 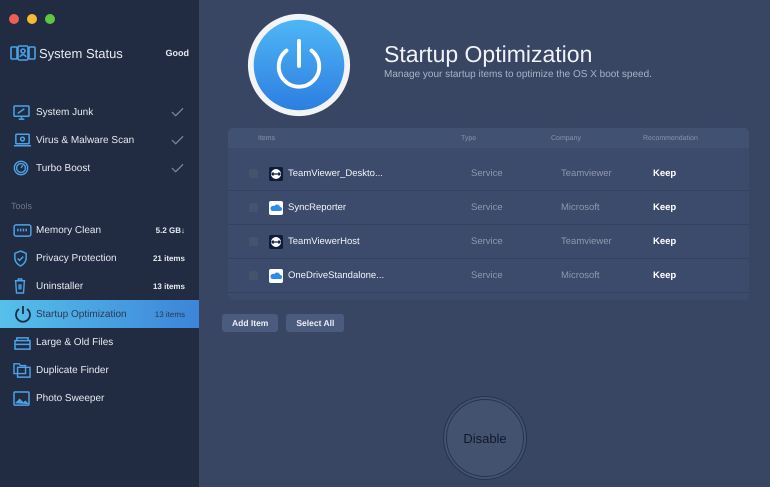 What do you see at coordinates (318, 207) in the screenshot?
I see `table-cell-text: SyncReporter` at bounding box center [318, 207].